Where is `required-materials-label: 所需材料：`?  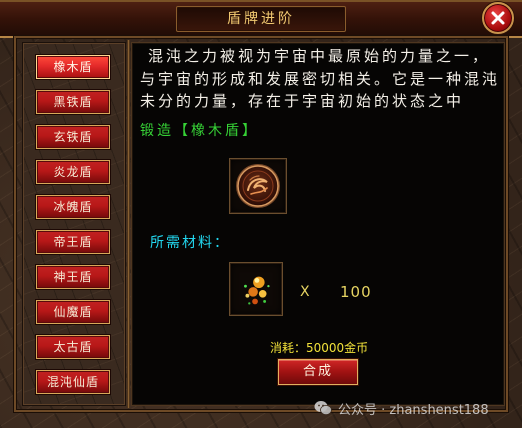 required-materials-label: 所需材料： is located at coordinates (190, 243).